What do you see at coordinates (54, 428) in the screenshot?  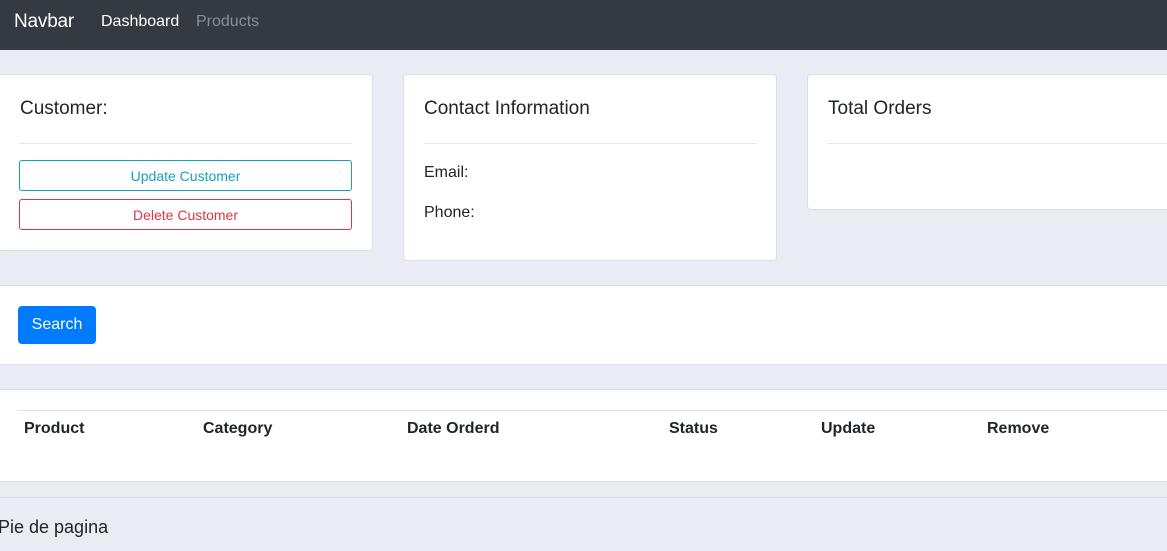 I see `column-header-product: Product` at bounding box center [54, 428].